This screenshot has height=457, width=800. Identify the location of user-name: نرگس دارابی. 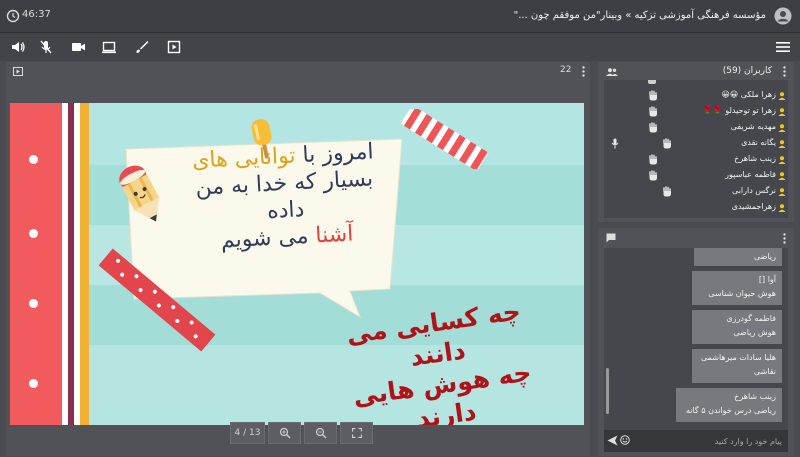
(754, 190).